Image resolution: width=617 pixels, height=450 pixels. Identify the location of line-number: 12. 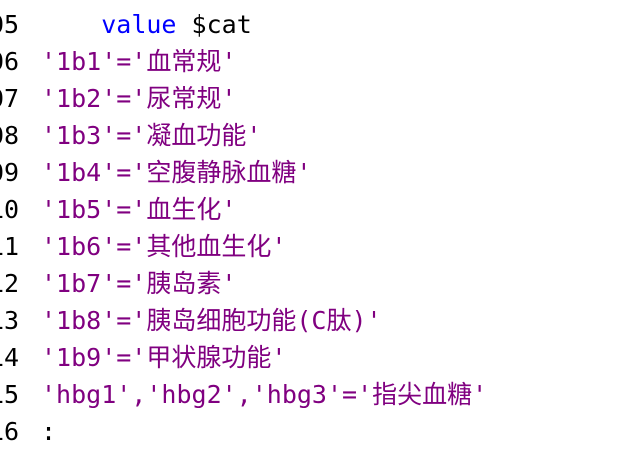
(10, 283).